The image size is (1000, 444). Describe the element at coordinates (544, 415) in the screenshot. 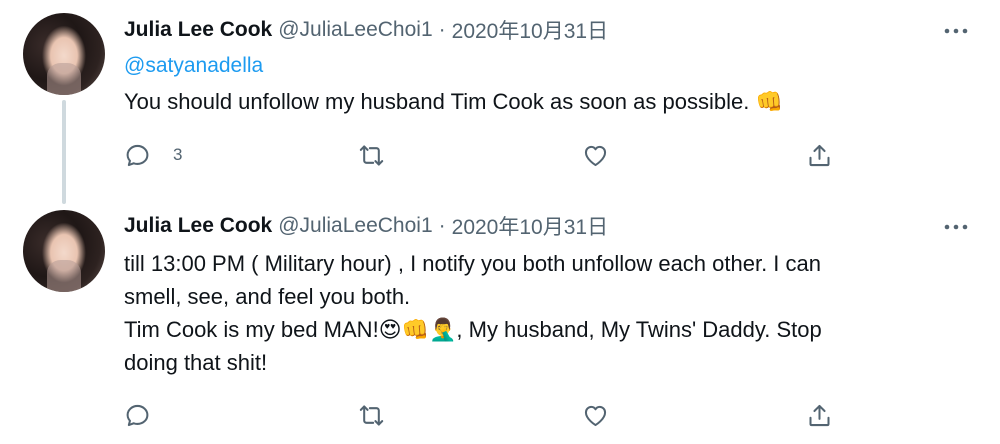

I see `tweet-actions` at that location.